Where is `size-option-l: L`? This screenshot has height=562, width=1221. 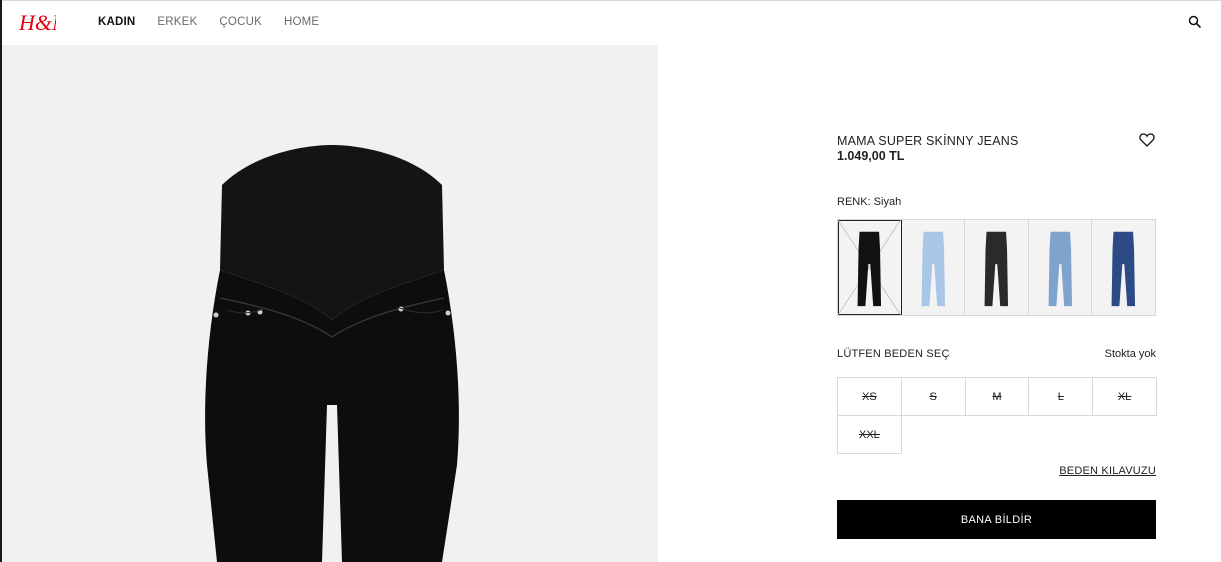 size-option-l: L is located at coordinates (1061, 396).